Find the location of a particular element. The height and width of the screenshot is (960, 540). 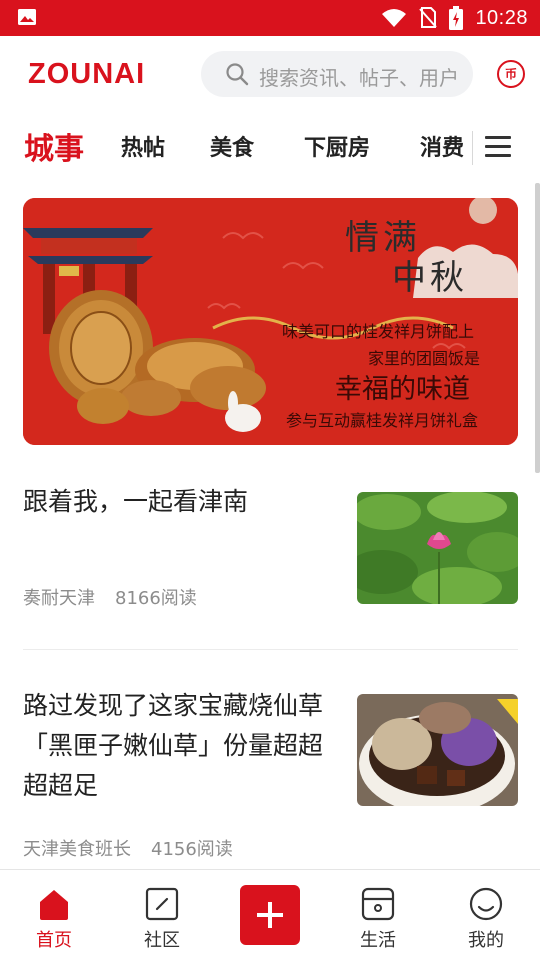

article-meta: 奏耐天津 8166阅读 is located at coordinates (110, 597).